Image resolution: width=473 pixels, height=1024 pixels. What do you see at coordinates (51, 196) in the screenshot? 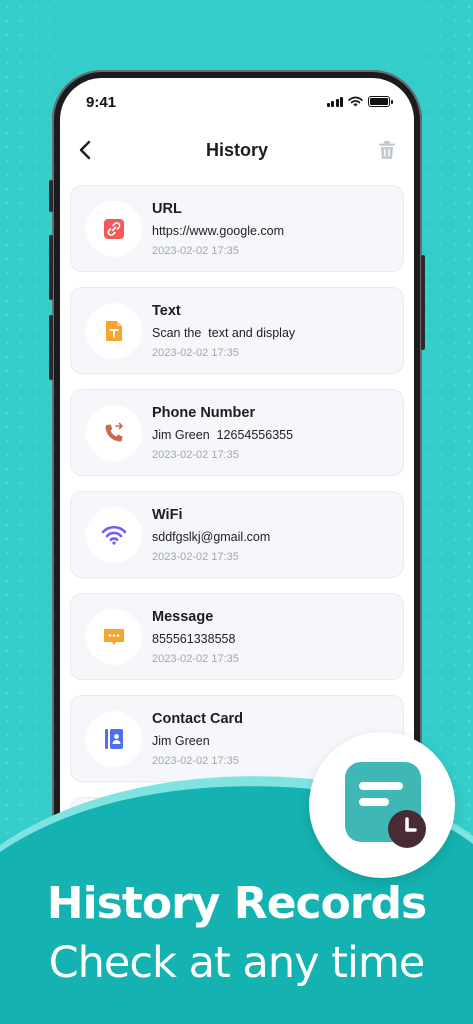
I see `mute-switch` at bounding box center [51, 196].